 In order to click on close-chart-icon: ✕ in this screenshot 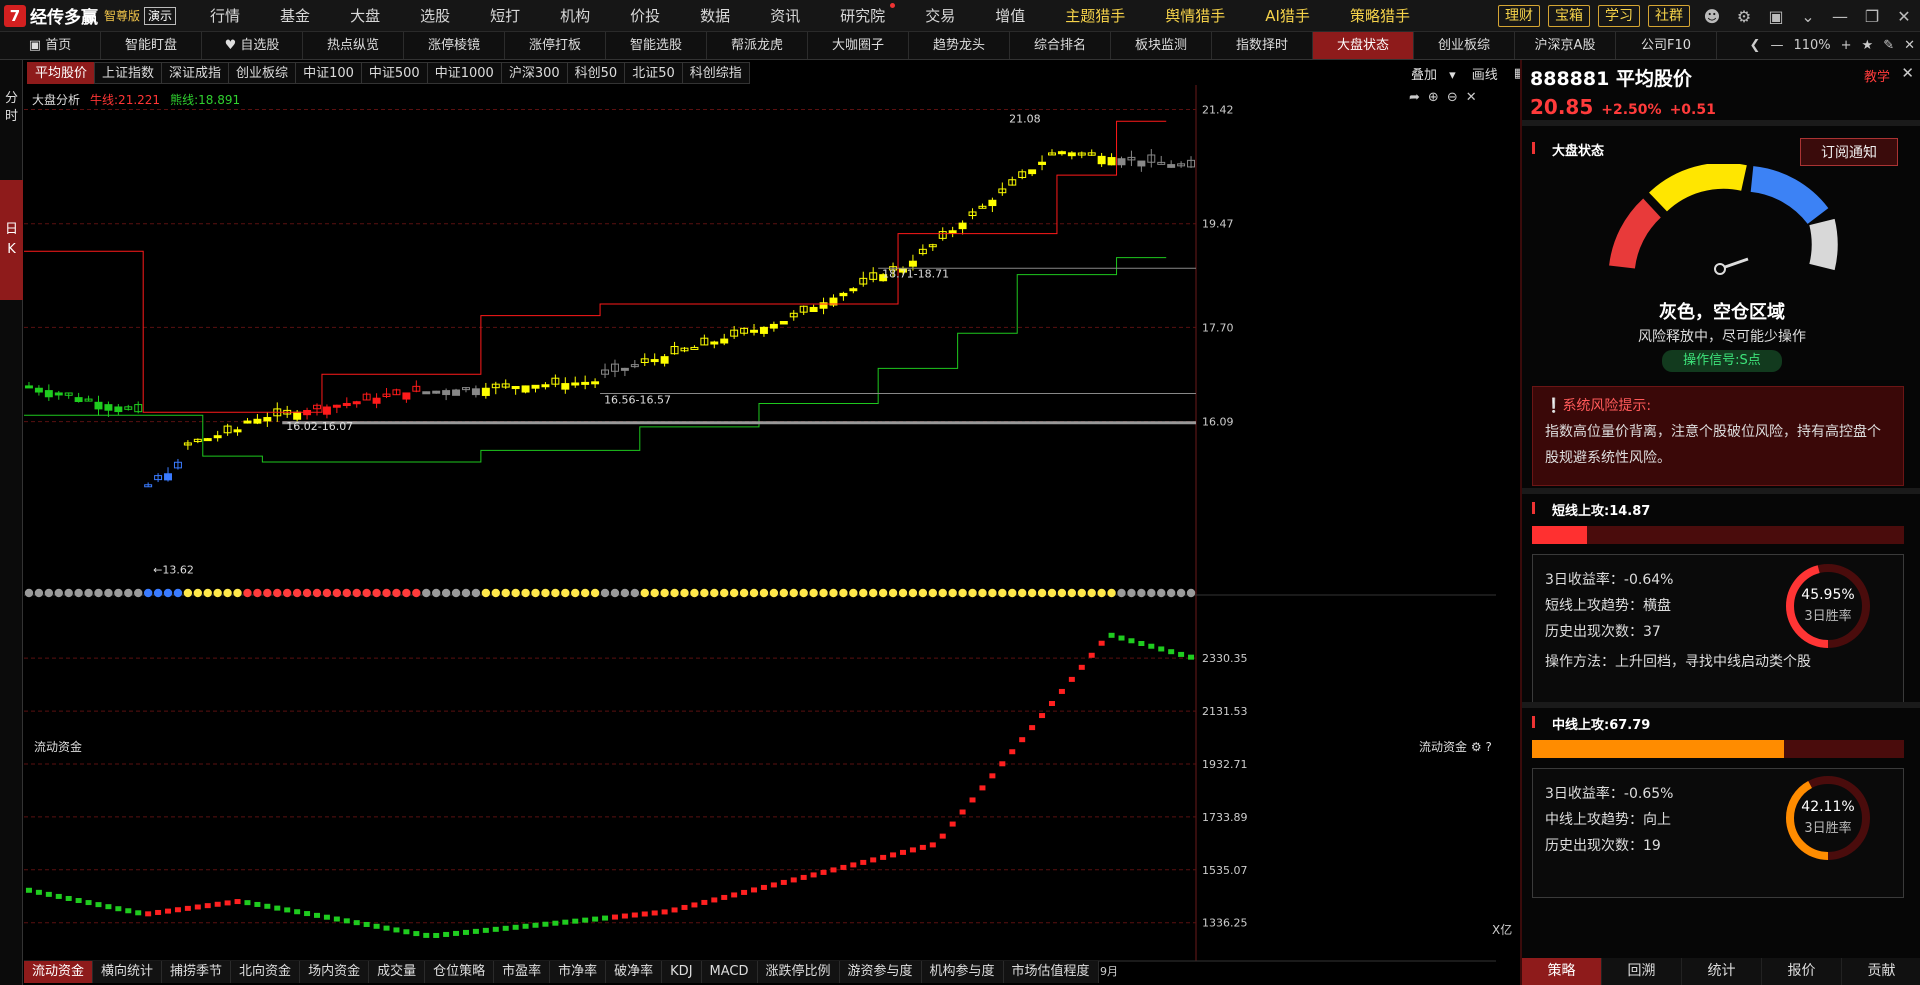, I will do `click(1471, 97)`.